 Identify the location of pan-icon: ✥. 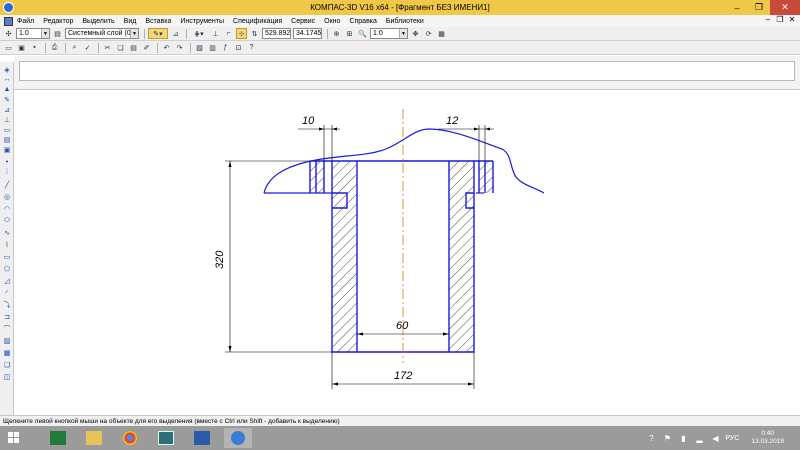
(415, 33).